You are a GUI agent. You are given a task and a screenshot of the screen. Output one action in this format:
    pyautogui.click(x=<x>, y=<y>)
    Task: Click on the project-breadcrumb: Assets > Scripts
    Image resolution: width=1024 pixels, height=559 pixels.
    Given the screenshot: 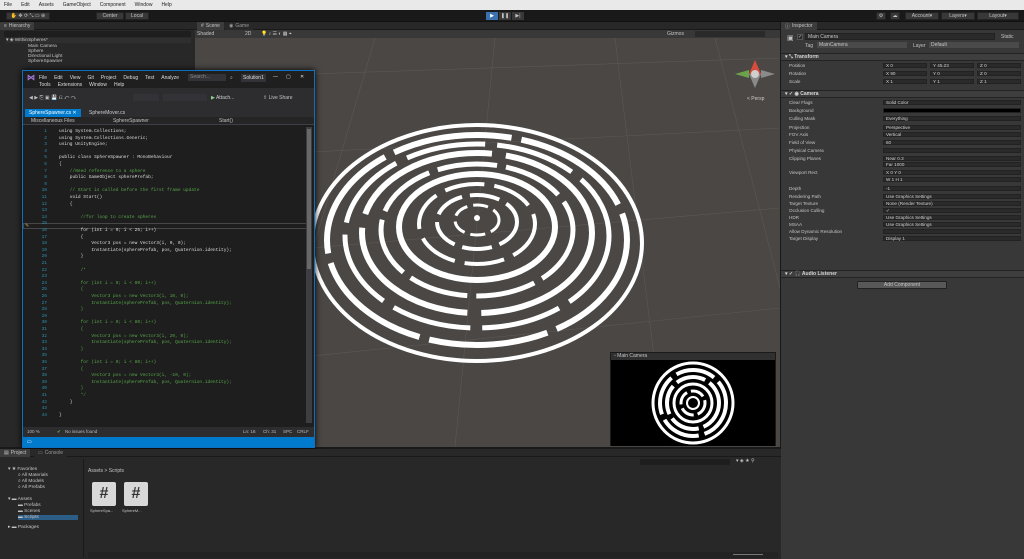 What is the action you would take?
    pyautogui.click(x=106, y=471)
    